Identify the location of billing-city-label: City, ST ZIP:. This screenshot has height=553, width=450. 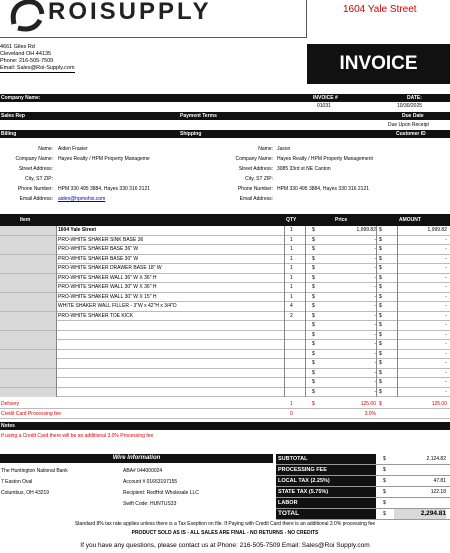
(39, 179).